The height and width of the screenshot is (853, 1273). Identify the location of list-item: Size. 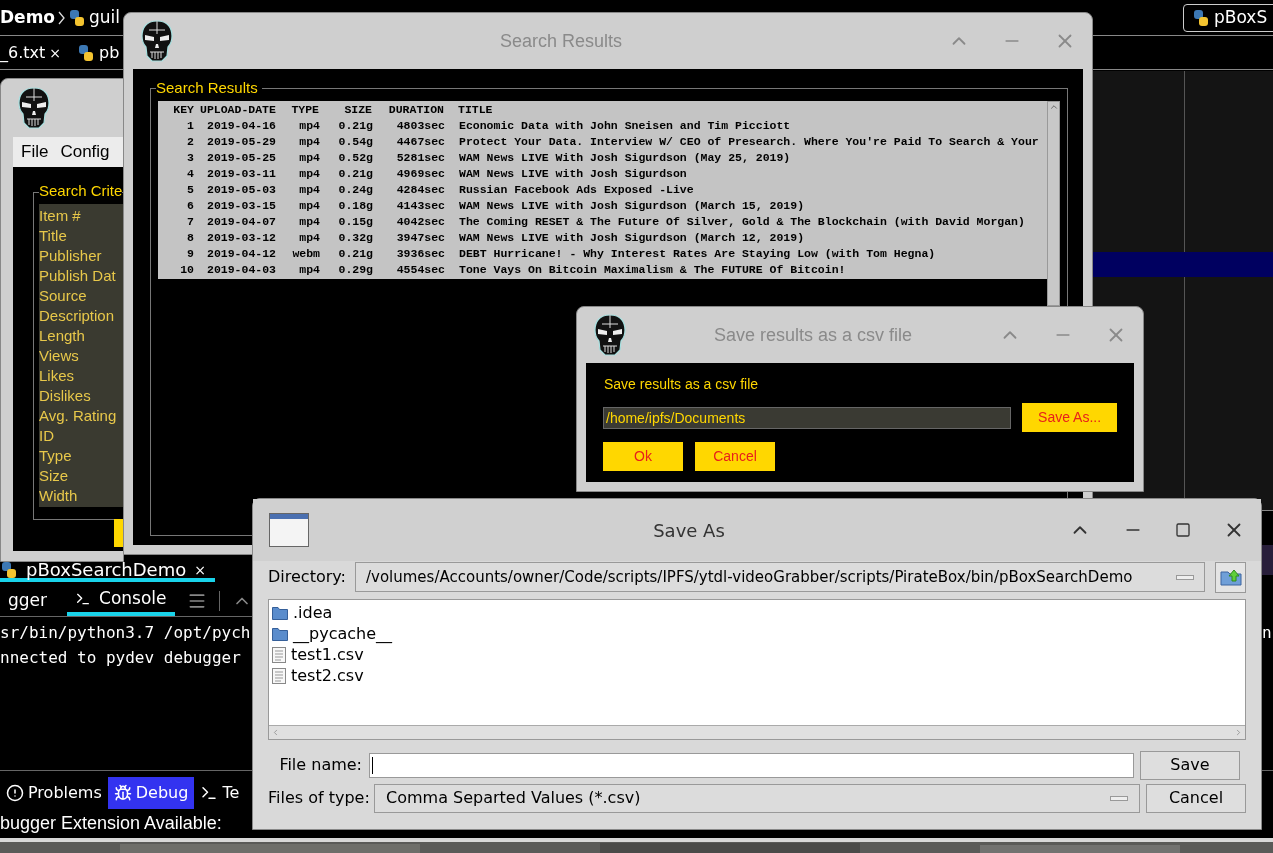
(81, 476).